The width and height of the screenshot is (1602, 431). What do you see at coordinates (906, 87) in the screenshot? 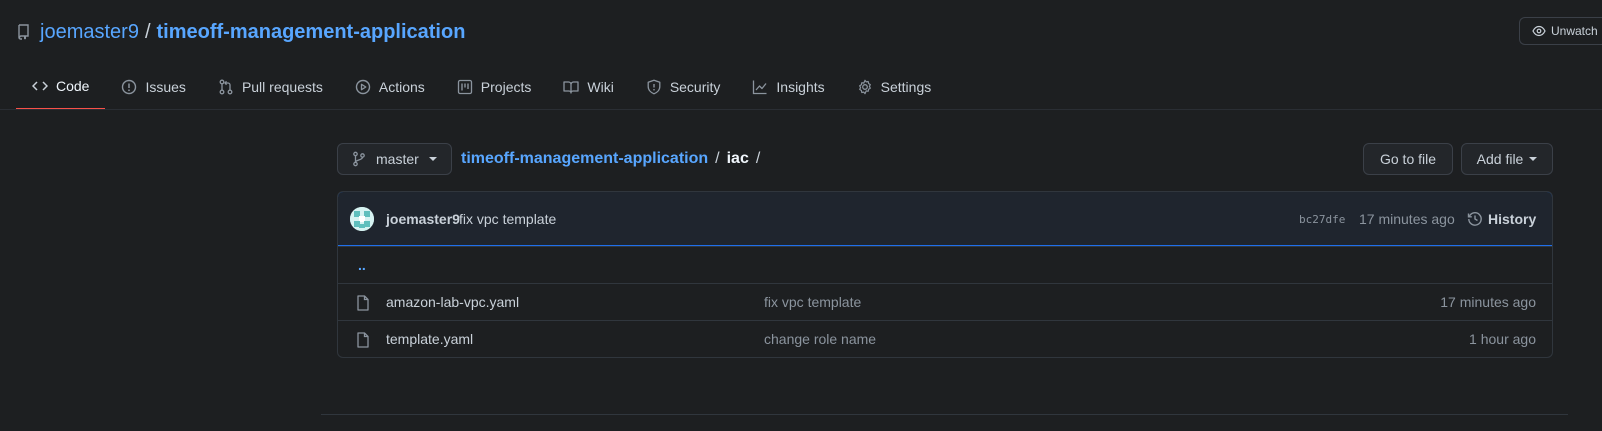
I see `tab-label: Settings` at bounding box center [906, 87].